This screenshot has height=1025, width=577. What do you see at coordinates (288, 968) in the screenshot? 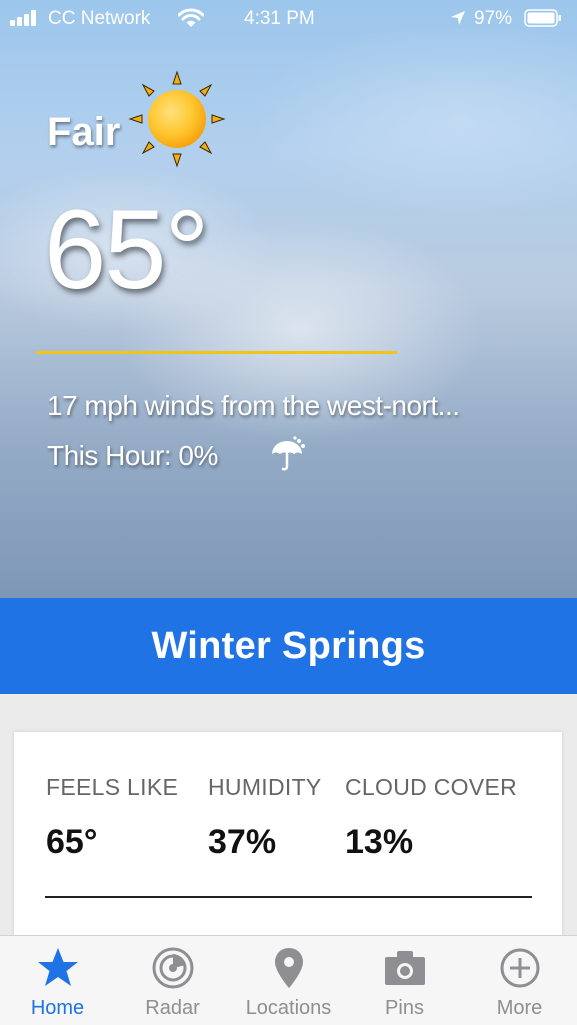
I see `map-pin-icon` at bounding box center [288, 968].